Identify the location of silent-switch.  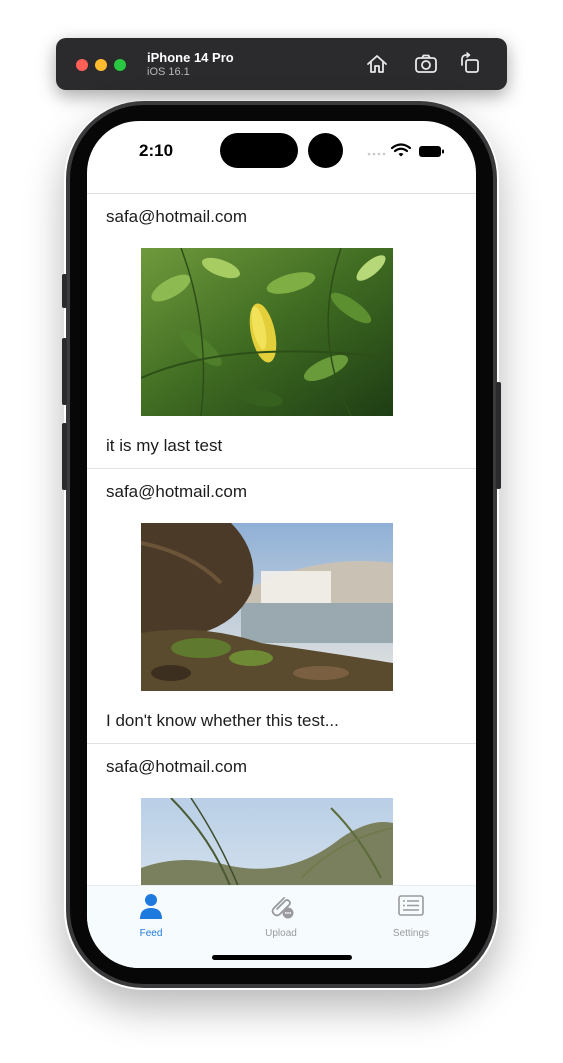
(64, 291).